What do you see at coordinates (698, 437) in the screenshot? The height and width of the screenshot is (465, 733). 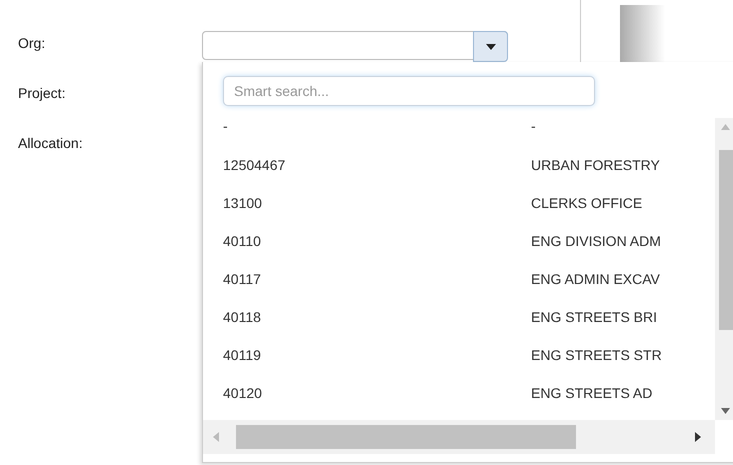 I see `scroll-right-icon` at bounding box center [698, 437].